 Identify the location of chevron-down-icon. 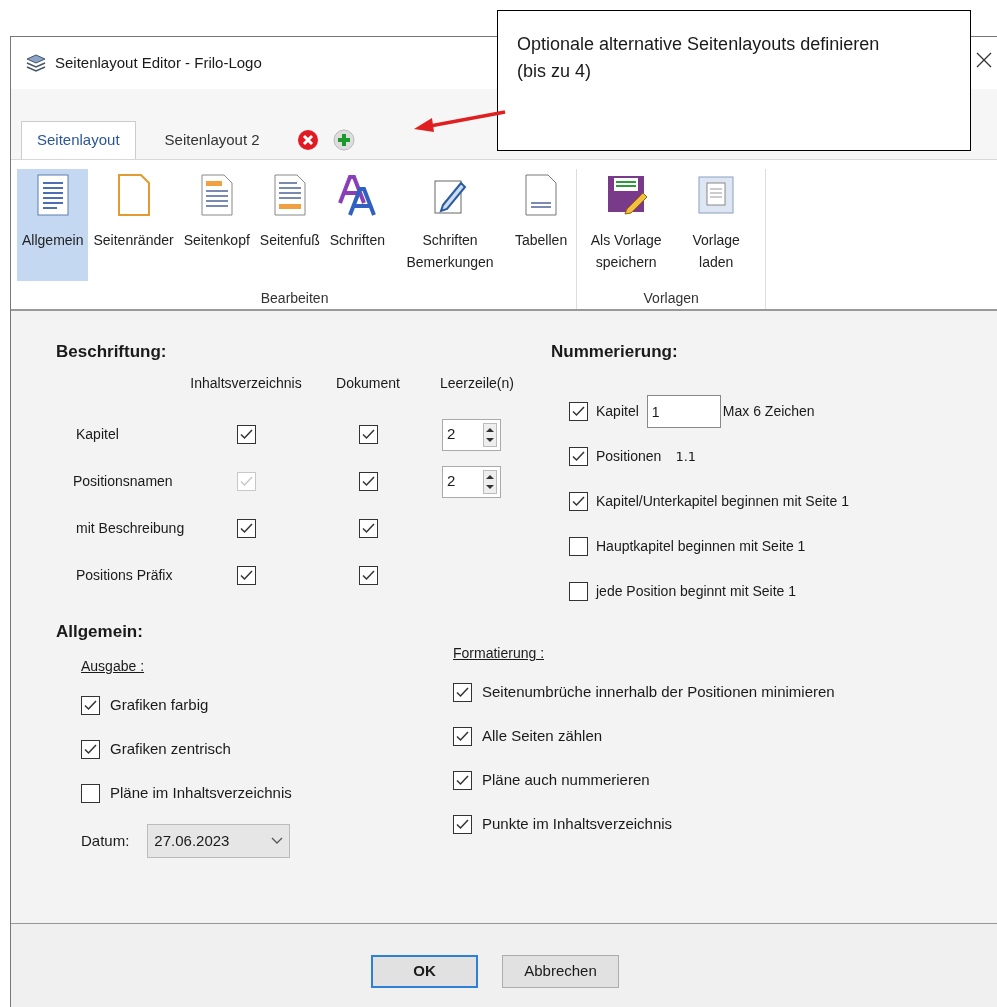
(277, 841).